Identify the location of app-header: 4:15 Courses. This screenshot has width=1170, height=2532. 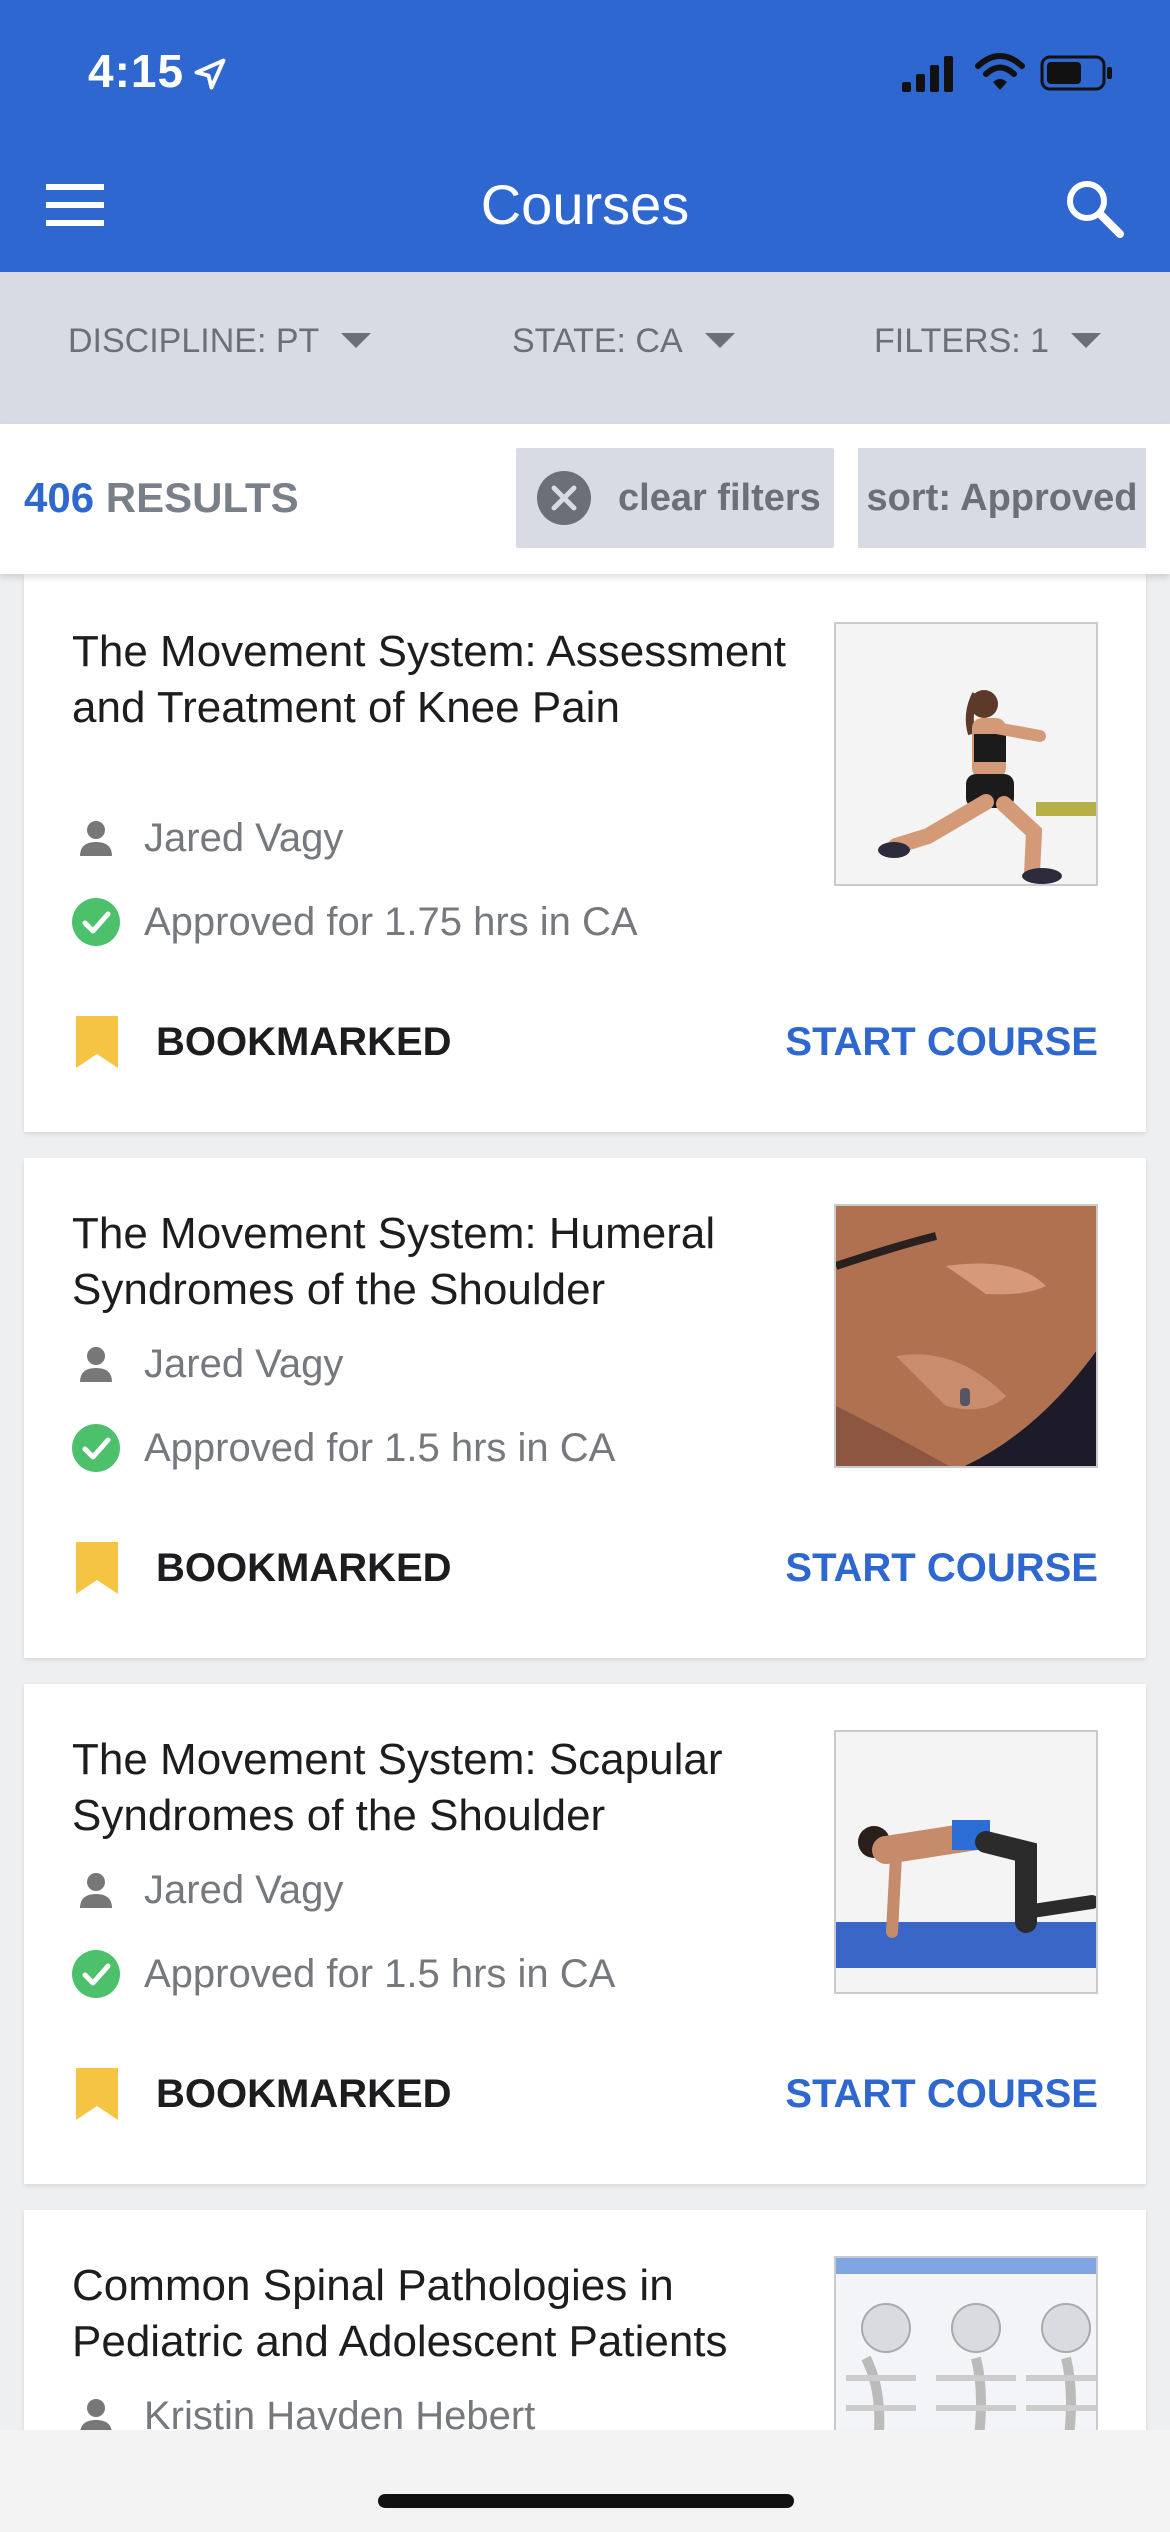
(585, 136).